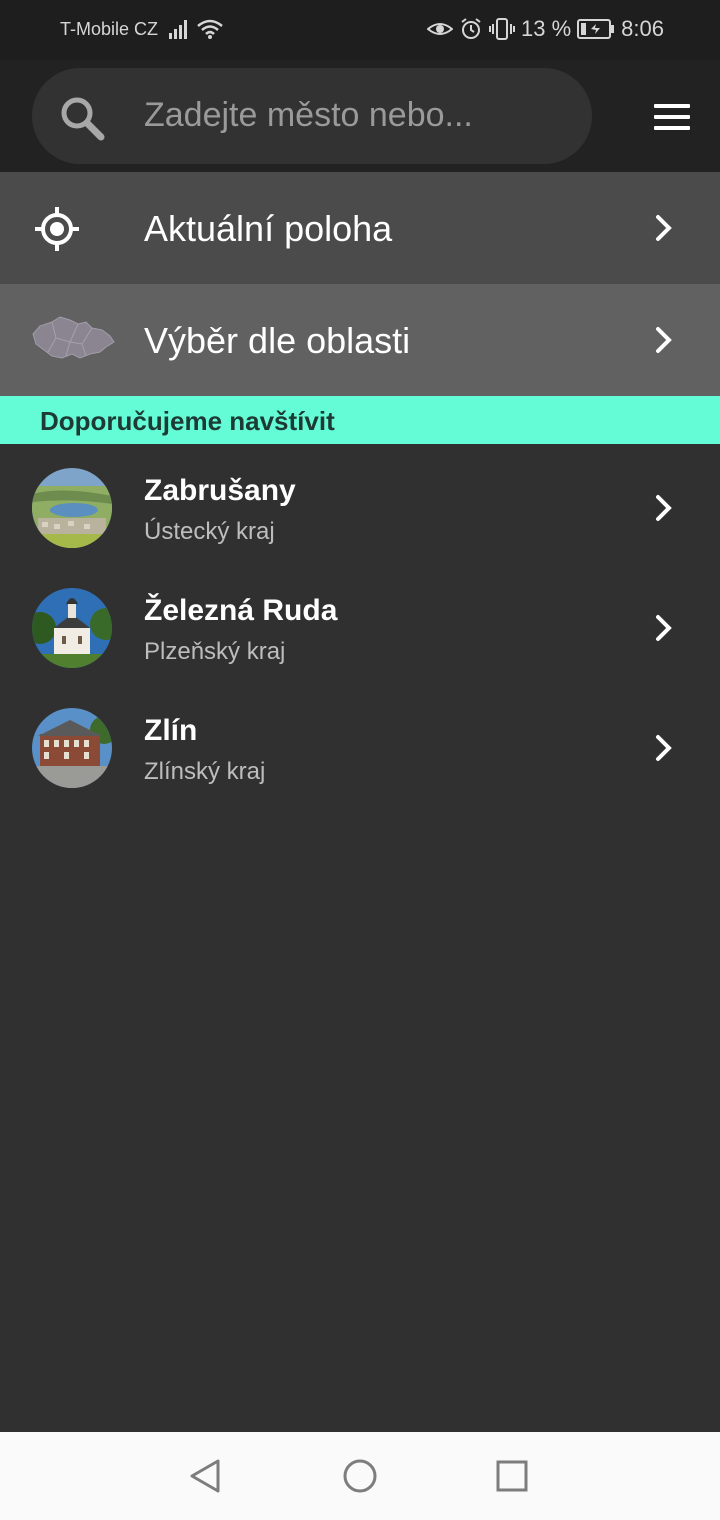  What do you see at coordinates (220, 490) in the screenshot?
I see `place-name: Zabrušany` at bounding box center [220, 490].